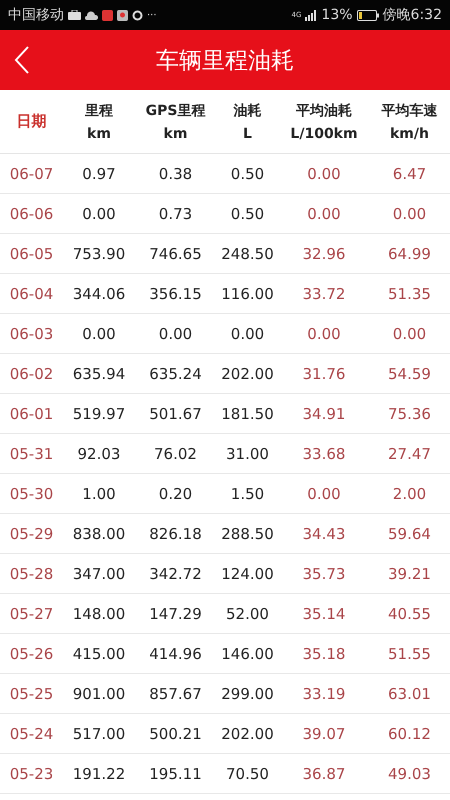 This screenshot has width=450, height=800. I want to click on table-cell: 06-05, so click(32, 253).